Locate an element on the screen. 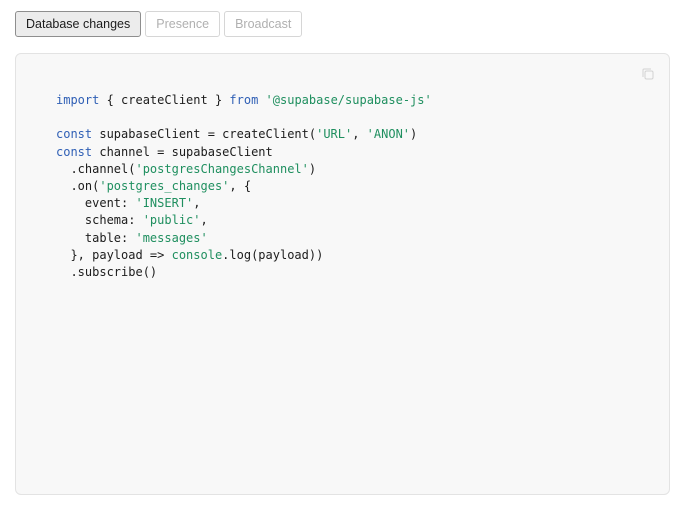  tab-database-changes: Database changes is located at coordinates (78, 24).